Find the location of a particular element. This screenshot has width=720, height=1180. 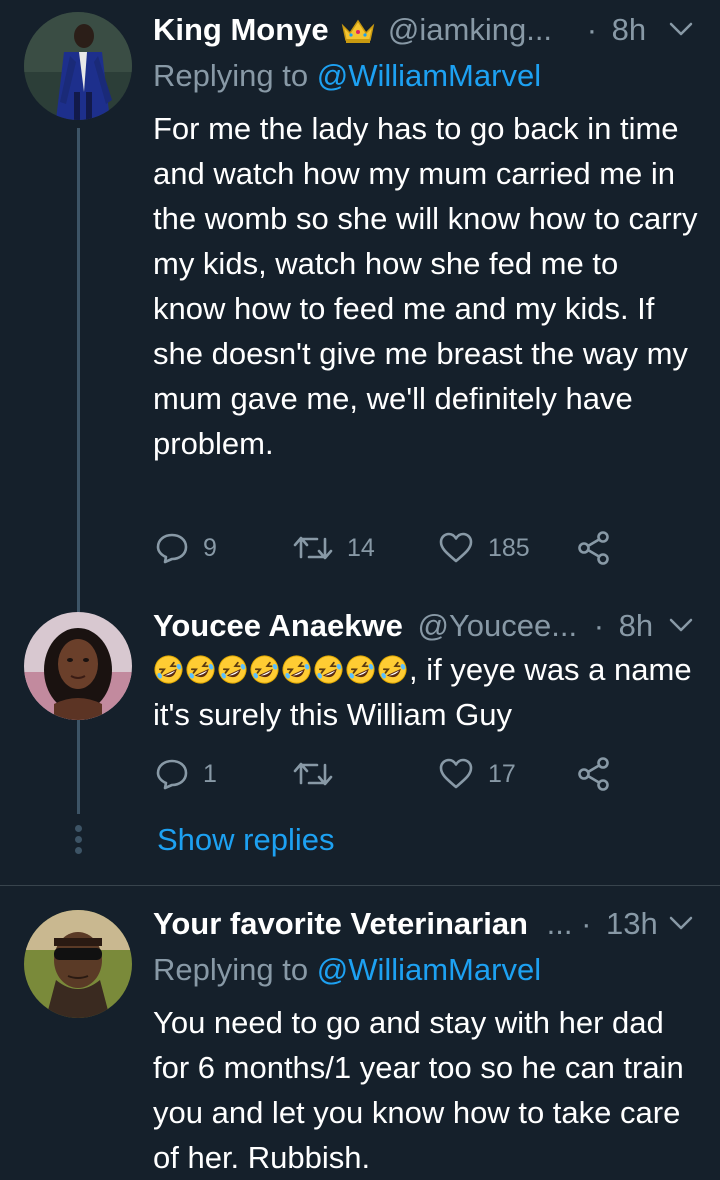

tweet-actions: 9 14 185 is located at coordinates (436, 548).